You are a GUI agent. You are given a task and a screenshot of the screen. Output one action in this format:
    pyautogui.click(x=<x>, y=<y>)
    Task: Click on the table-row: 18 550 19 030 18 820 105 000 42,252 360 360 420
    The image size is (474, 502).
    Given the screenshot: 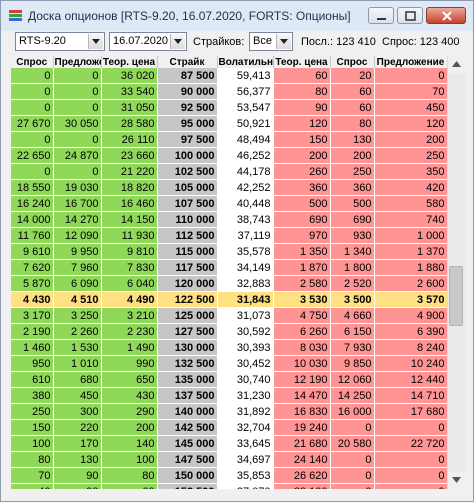 What is the action you would take?
    pyautogui.click(x=229, y=187)
    